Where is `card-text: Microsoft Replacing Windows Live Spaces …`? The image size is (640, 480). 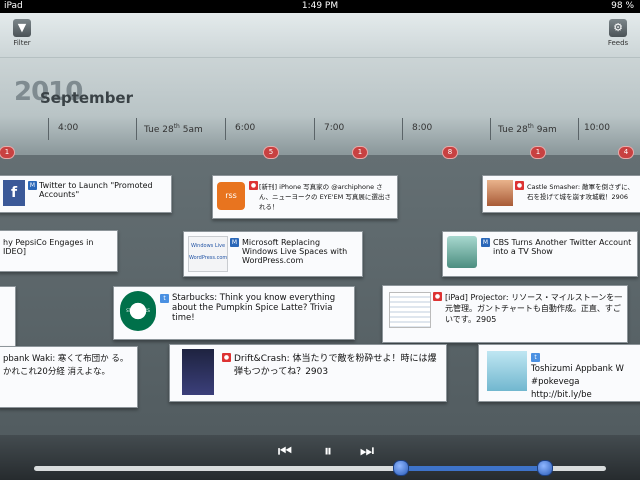 card-text: Microsoft Replacing Windows Live Spaces … is located at coordinates (295, 251).